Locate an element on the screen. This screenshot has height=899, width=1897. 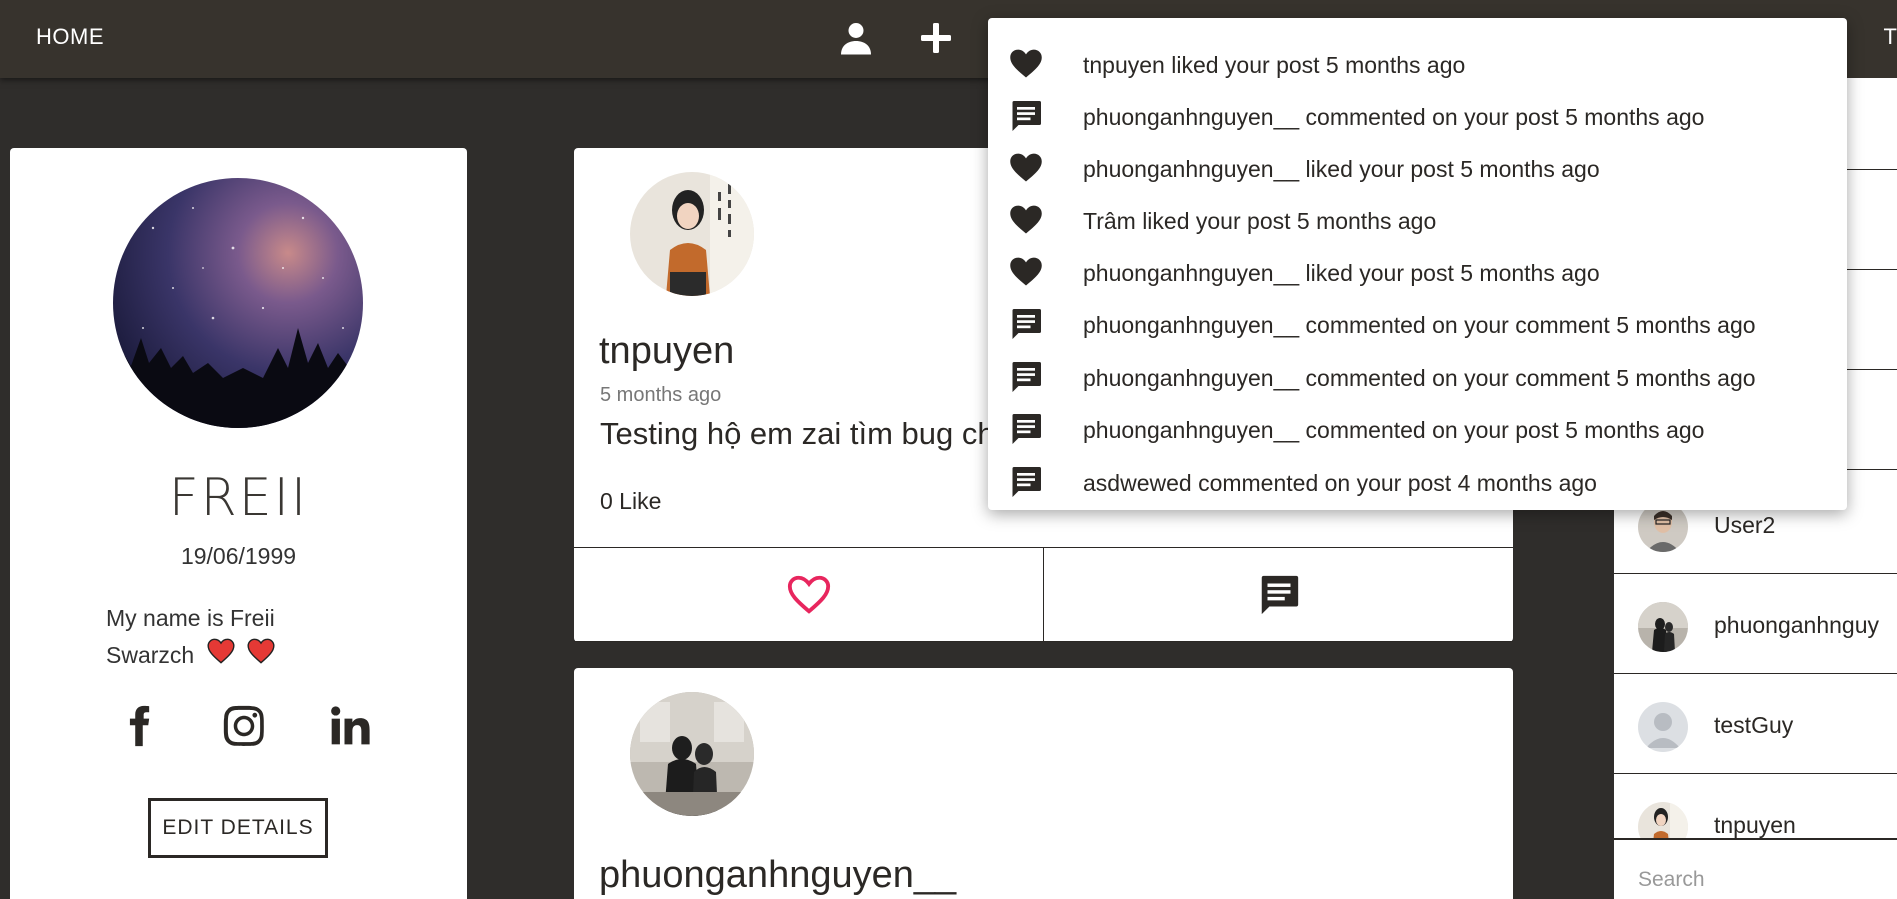
linkedin-icon is located at coordinates (350, 726).